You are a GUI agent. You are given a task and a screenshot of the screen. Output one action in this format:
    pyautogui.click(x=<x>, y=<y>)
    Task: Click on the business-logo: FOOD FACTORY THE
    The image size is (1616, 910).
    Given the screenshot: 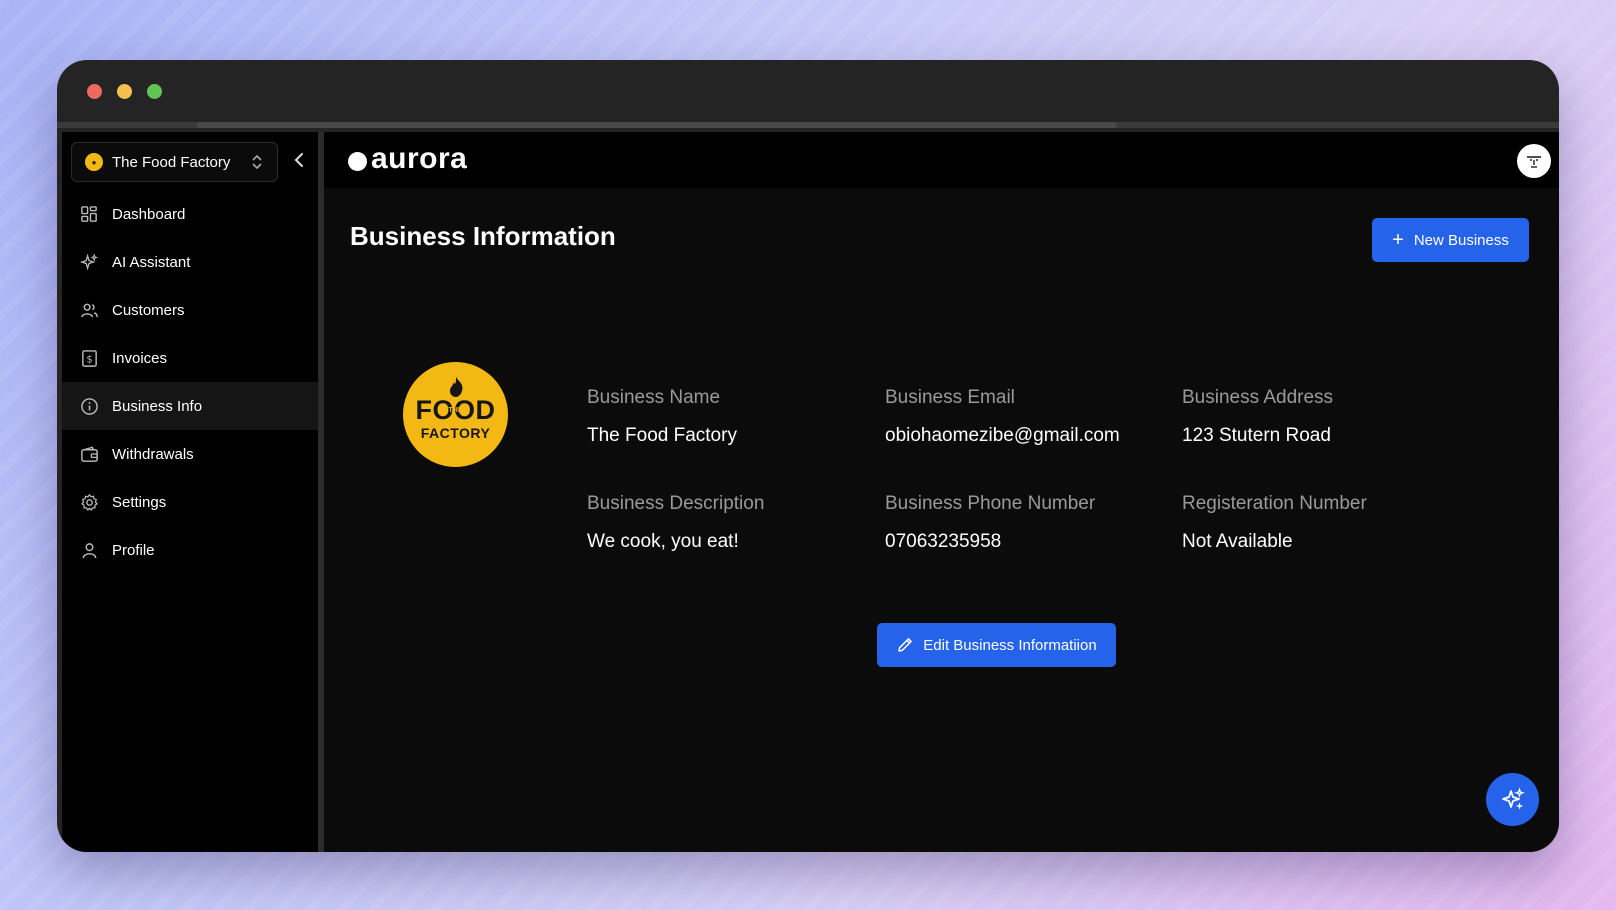 What is the action you would take?
    pyautogui.click(x=455, y=414)
    